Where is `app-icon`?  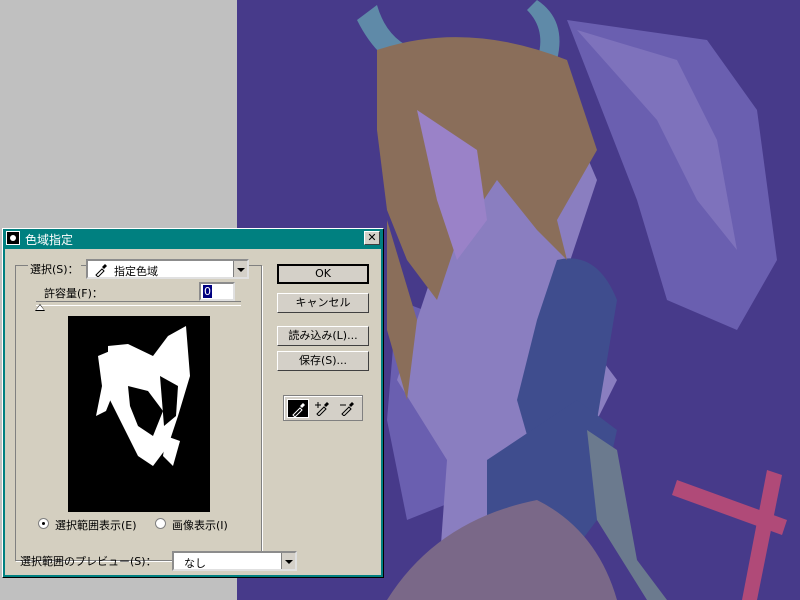
app-icon is located at coordinates (13, 238).